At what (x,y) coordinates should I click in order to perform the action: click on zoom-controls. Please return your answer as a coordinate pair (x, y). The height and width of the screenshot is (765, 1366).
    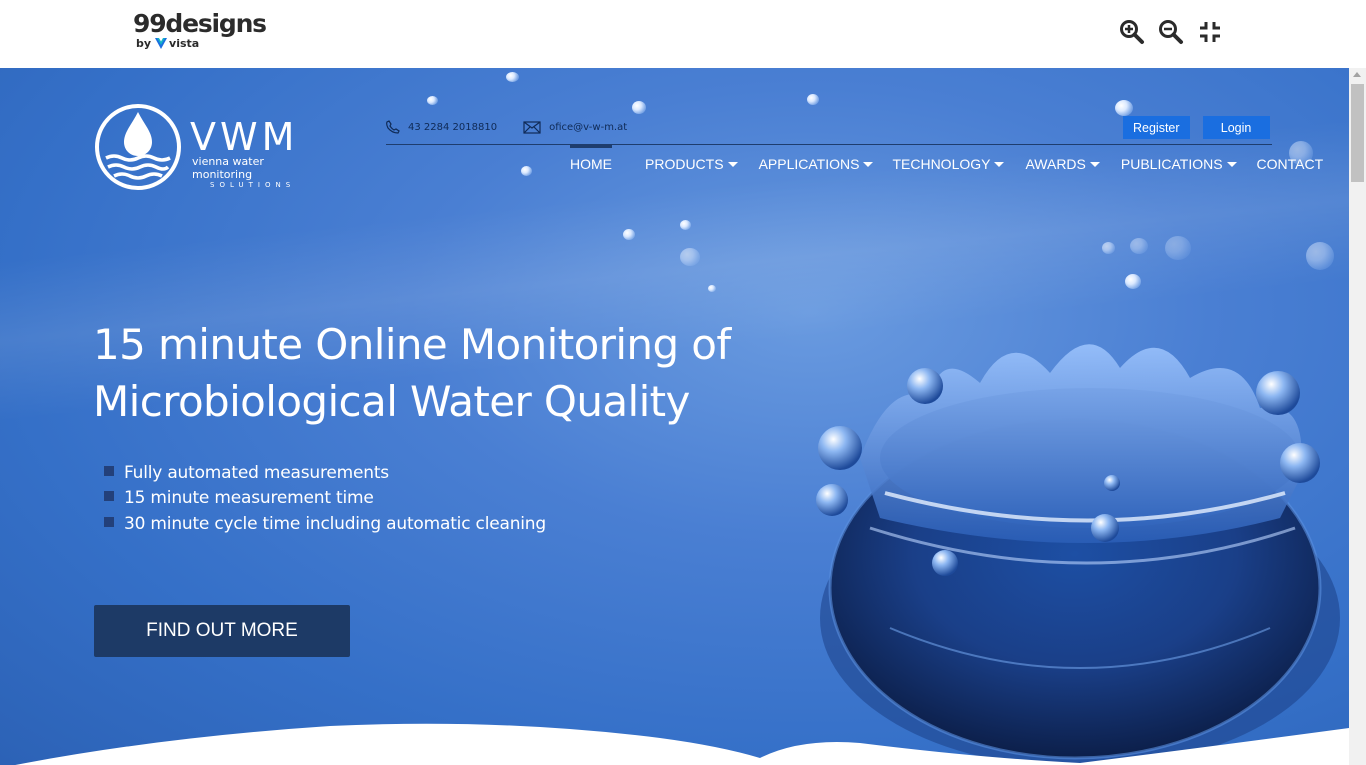
    Looking at the image, I should click on (1171, 32).